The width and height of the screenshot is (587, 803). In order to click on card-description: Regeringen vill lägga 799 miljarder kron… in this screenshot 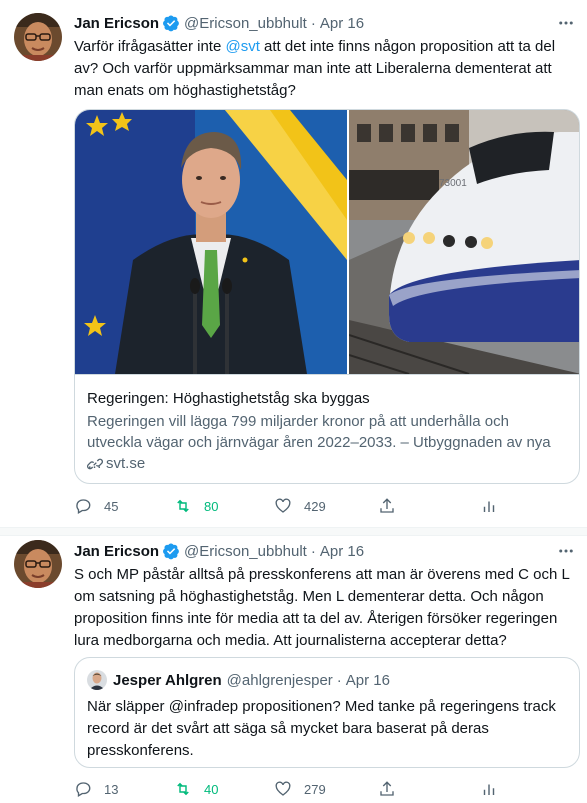, I will do `click(319, 442)`.